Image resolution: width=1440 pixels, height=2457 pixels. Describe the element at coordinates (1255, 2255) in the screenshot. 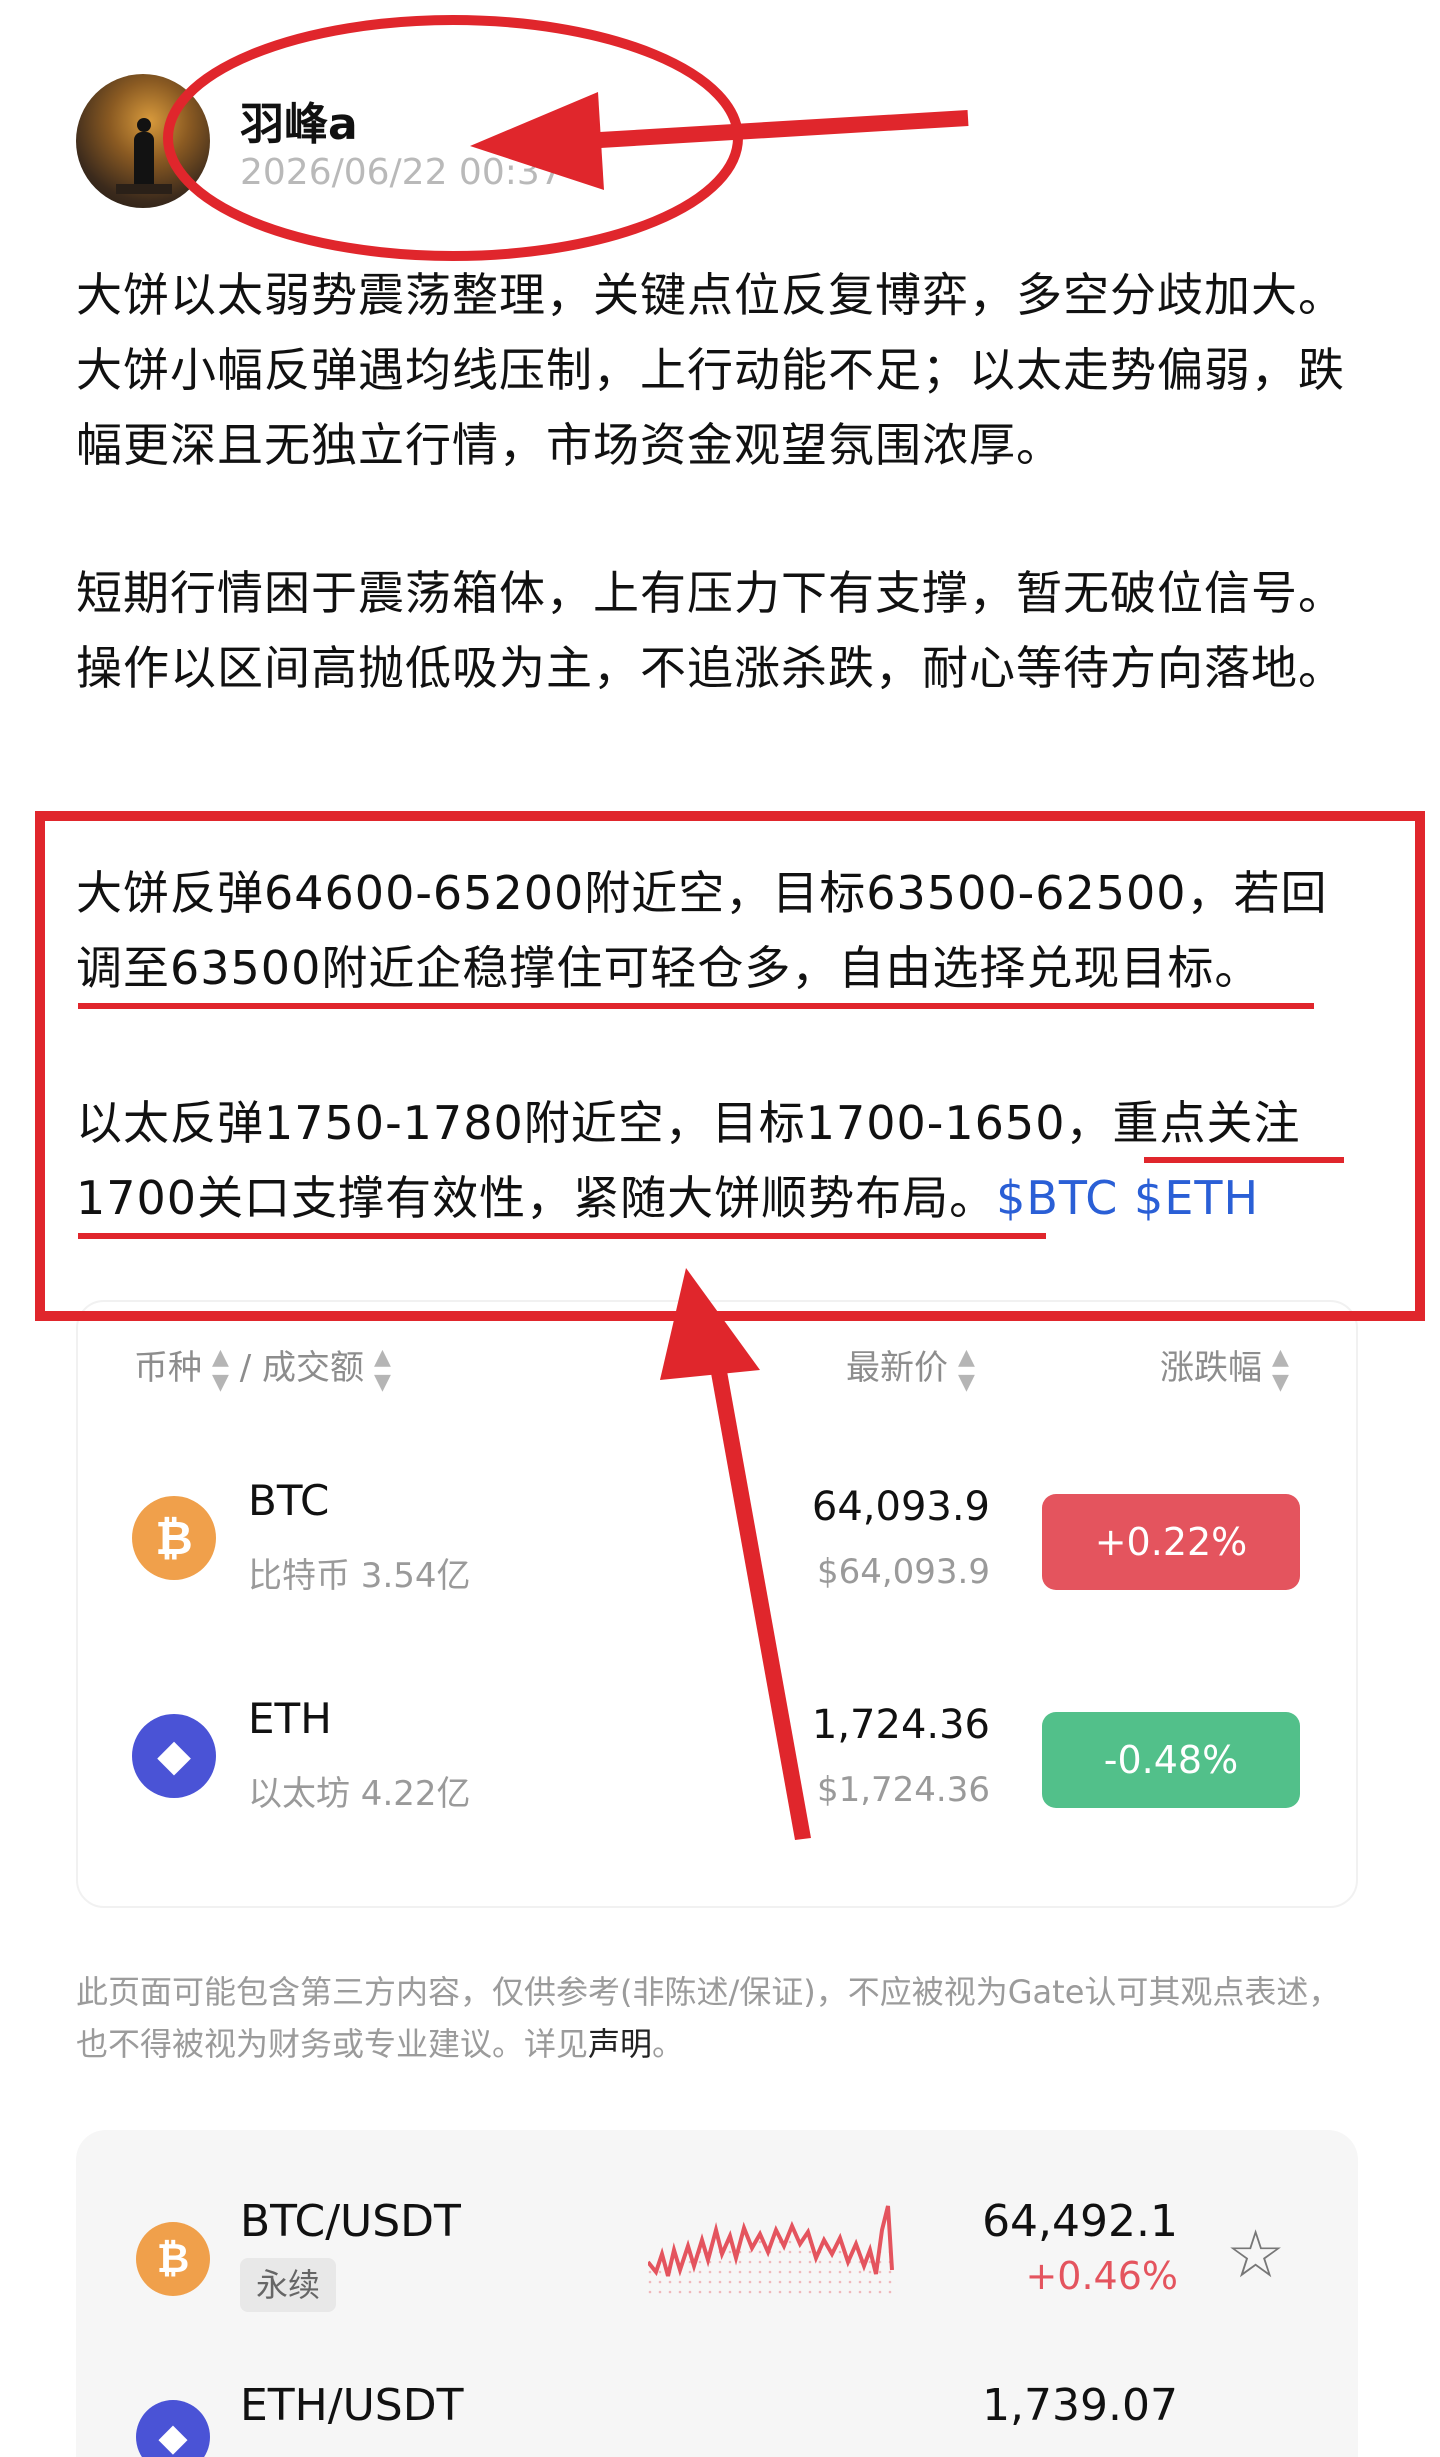

I see `star-icon: ☆` at that location.